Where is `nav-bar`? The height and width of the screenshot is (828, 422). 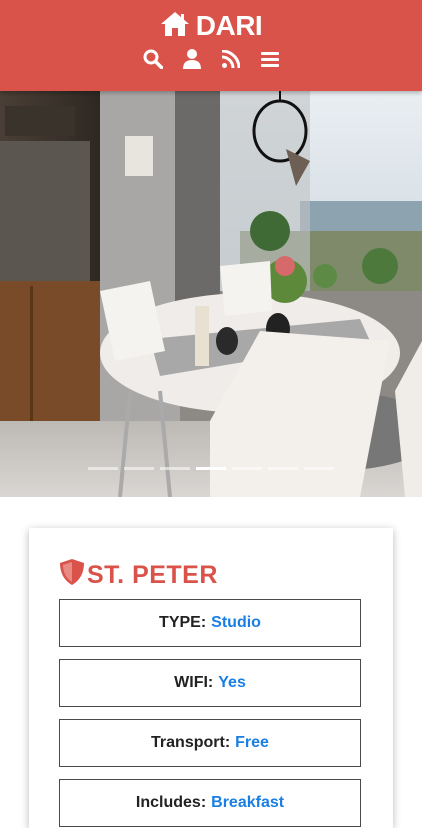 nav-bar is located at coordinates (211, 61).